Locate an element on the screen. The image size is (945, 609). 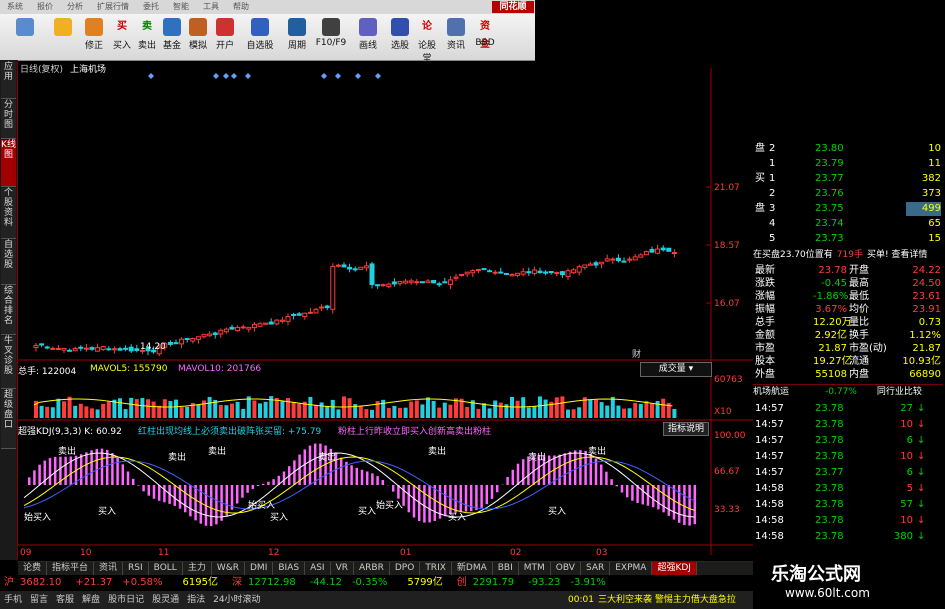
stat-value: 24.22 is located at coordinates (926, 270).